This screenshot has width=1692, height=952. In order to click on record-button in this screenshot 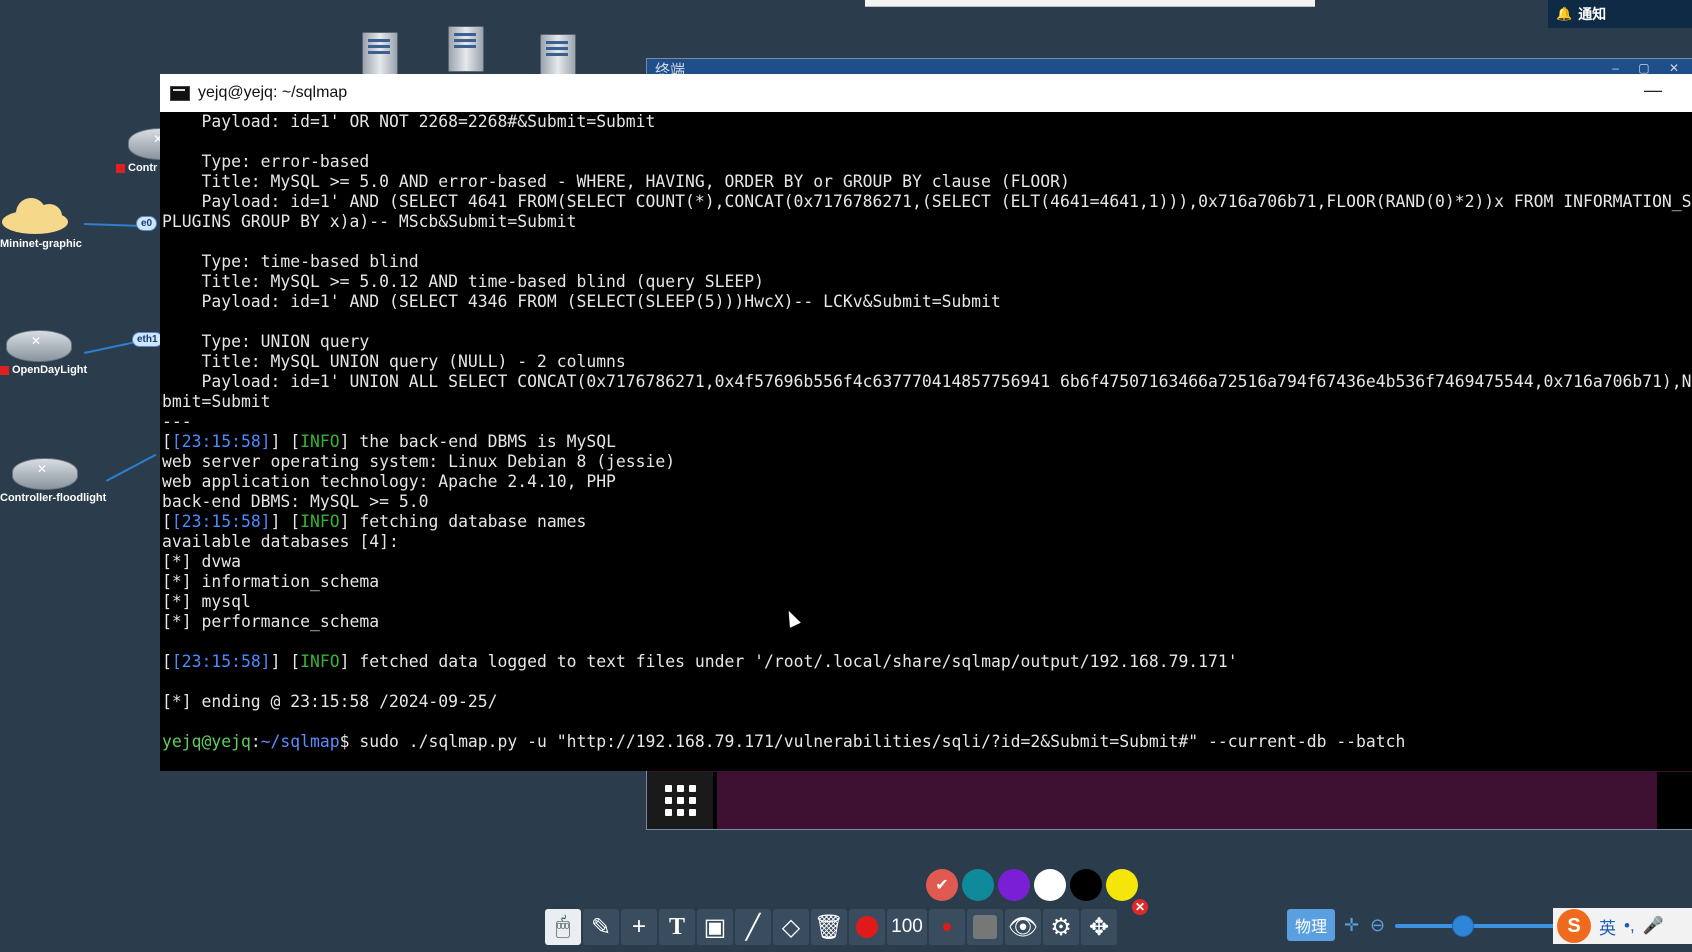, I will do `click(867, 927)`.